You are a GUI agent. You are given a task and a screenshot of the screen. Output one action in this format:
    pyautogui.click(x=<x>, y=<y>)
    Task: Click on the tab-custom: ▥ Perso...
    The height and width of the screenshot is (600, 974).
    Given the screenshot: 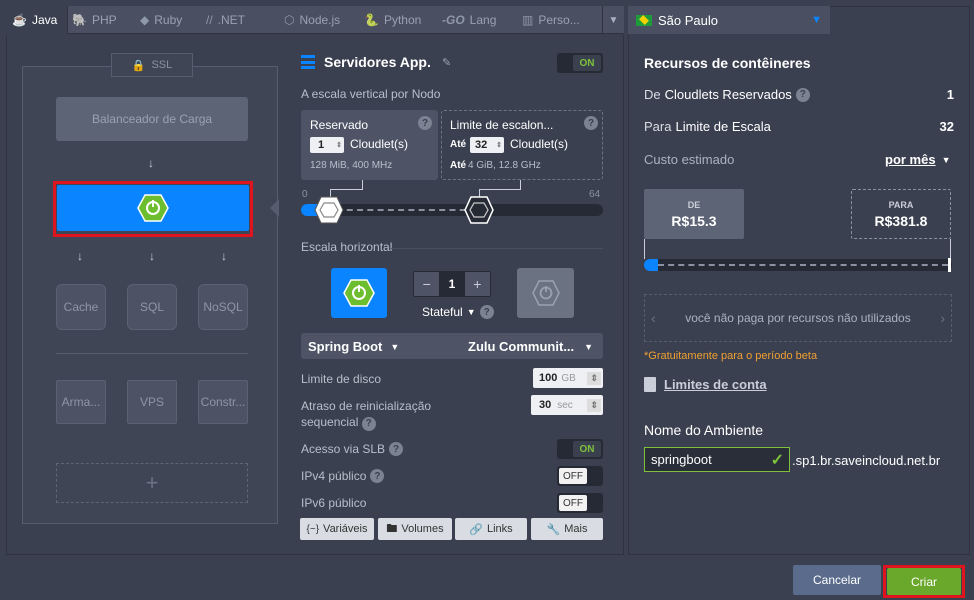 What is the action you would take?
    pyautogui.click(x=551, y=20)
    